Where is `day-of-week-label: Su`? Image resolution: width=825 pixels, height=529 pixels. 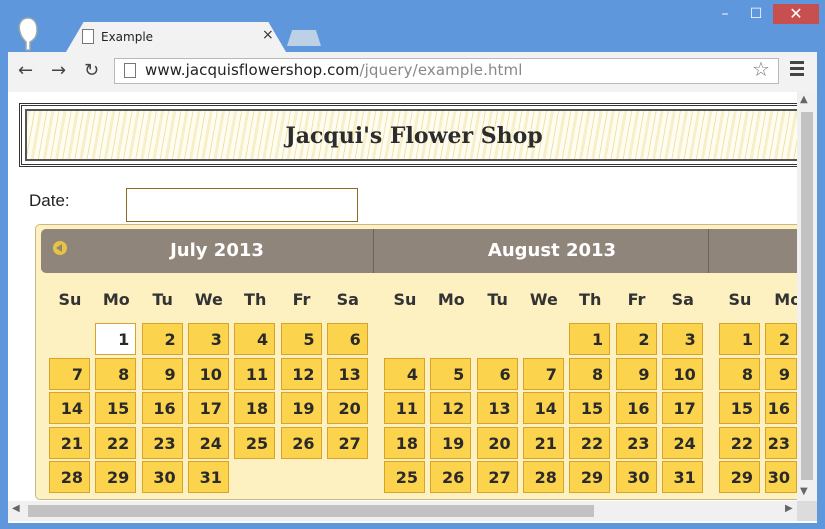
day-of-week-label: Su is located at coordinates (405, 299).